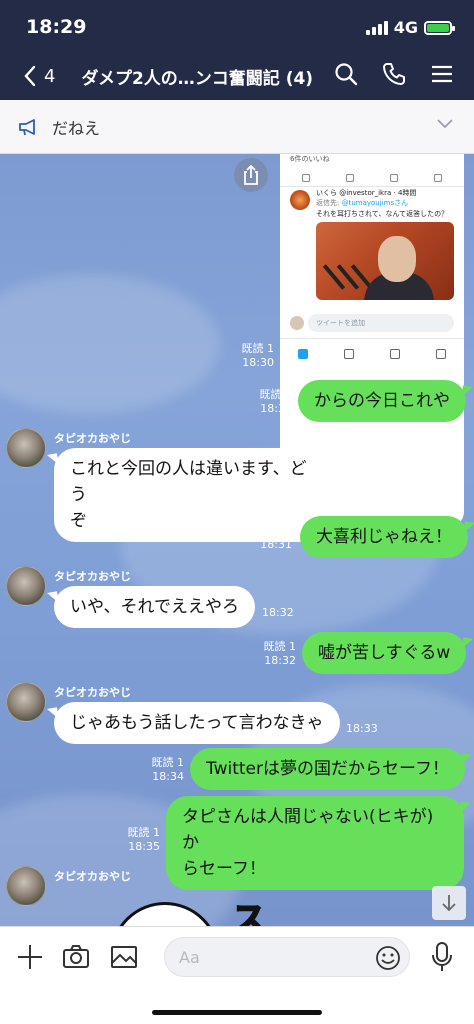 Image resolution: width=474 pixels, height=1024 pixels. What do you see at coordinates (310, 159) in the screenshot?
I see `tweet-likes: 6件のいいね` at bounding box center [310, 159].